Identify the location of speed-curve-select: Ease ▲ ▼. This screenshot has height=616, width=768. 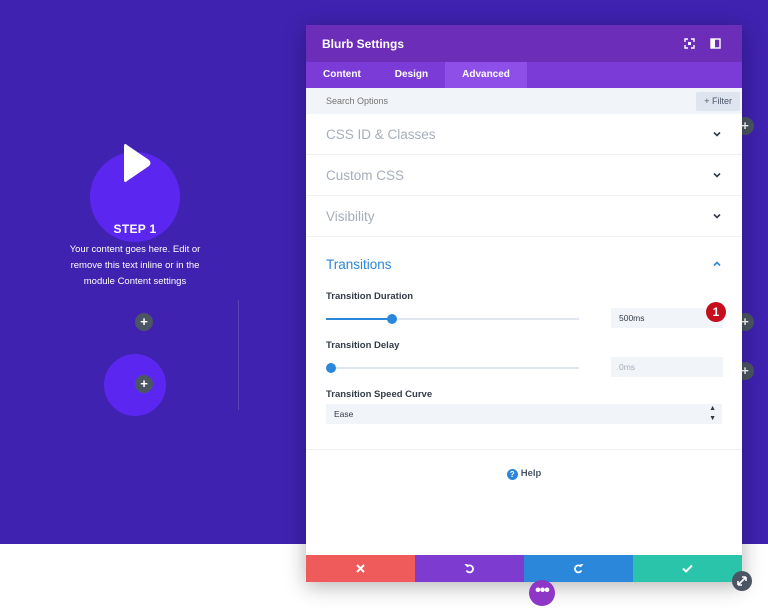
(524, 414).